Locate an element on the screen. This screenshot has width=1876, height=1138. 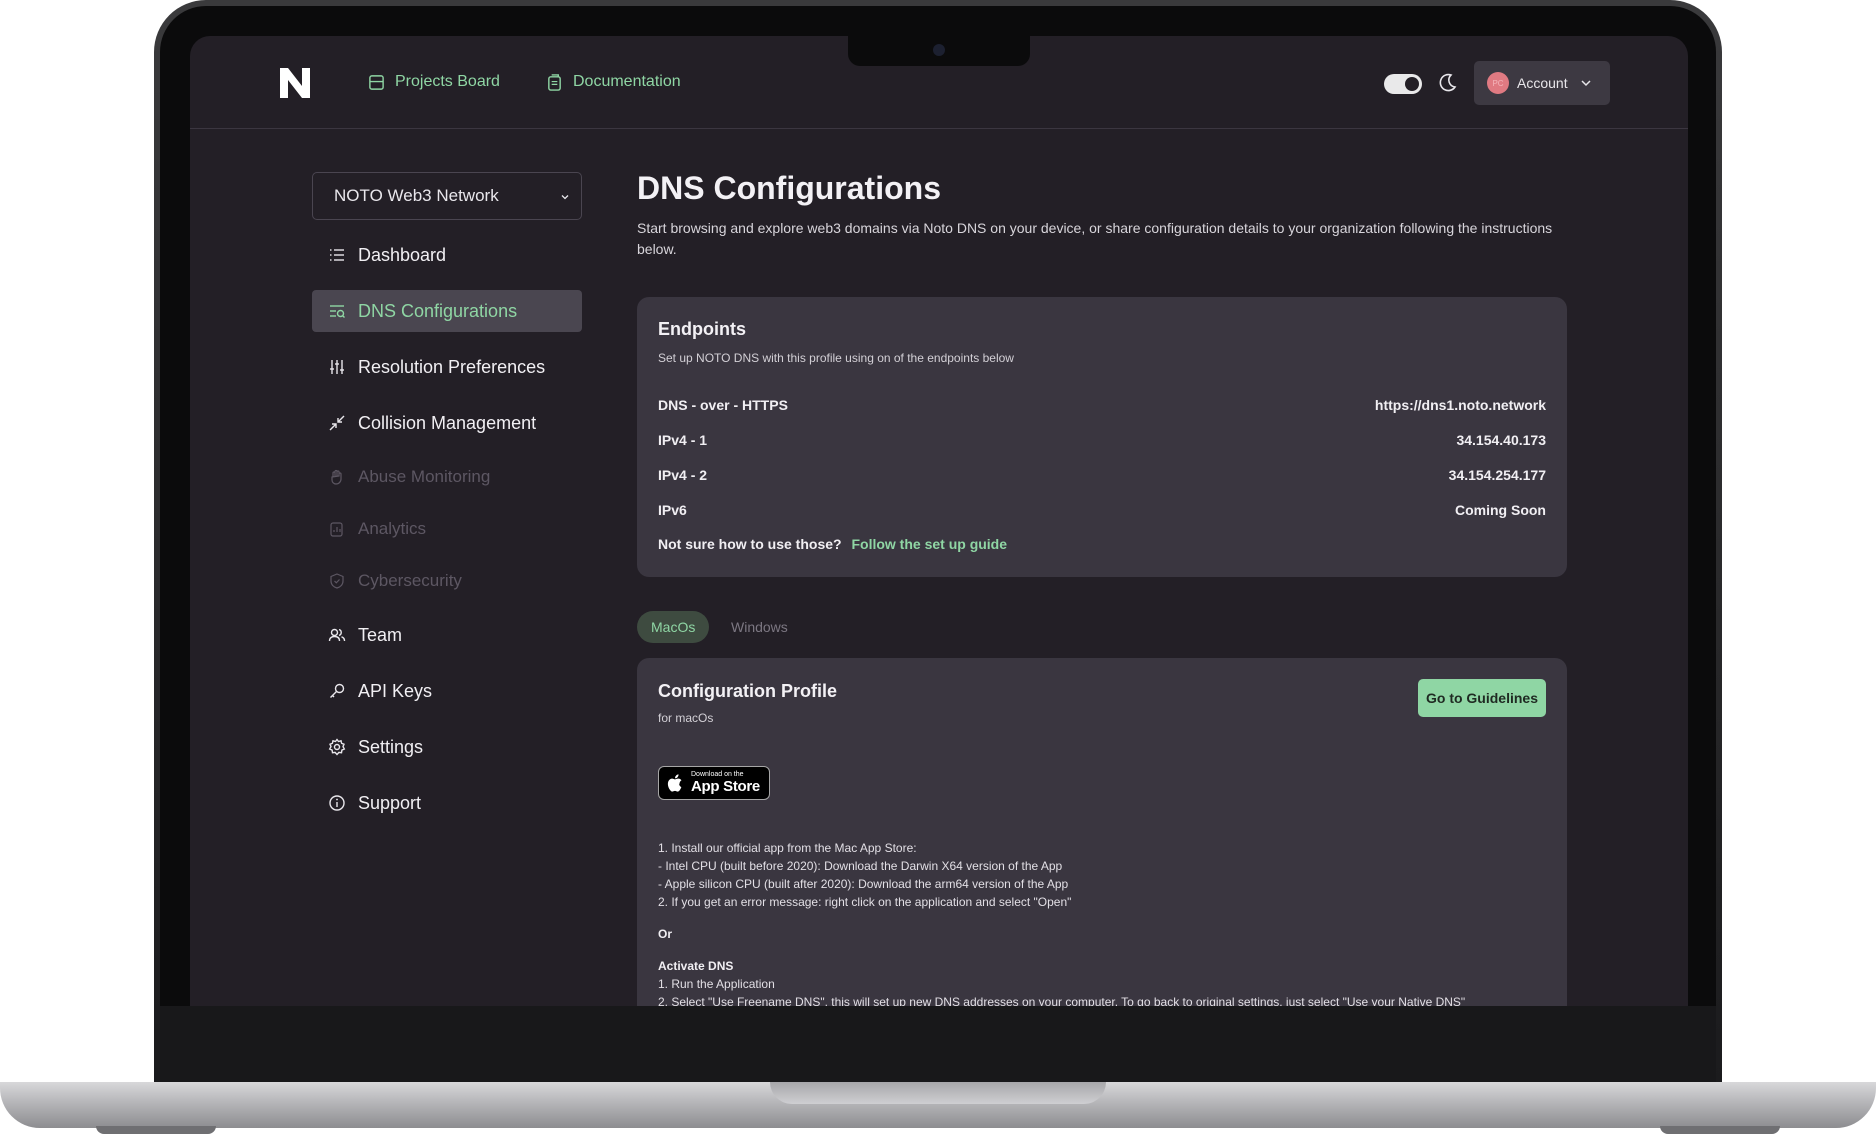
app-store-badge: Download on the App Store is located at coordinates (714, 783).